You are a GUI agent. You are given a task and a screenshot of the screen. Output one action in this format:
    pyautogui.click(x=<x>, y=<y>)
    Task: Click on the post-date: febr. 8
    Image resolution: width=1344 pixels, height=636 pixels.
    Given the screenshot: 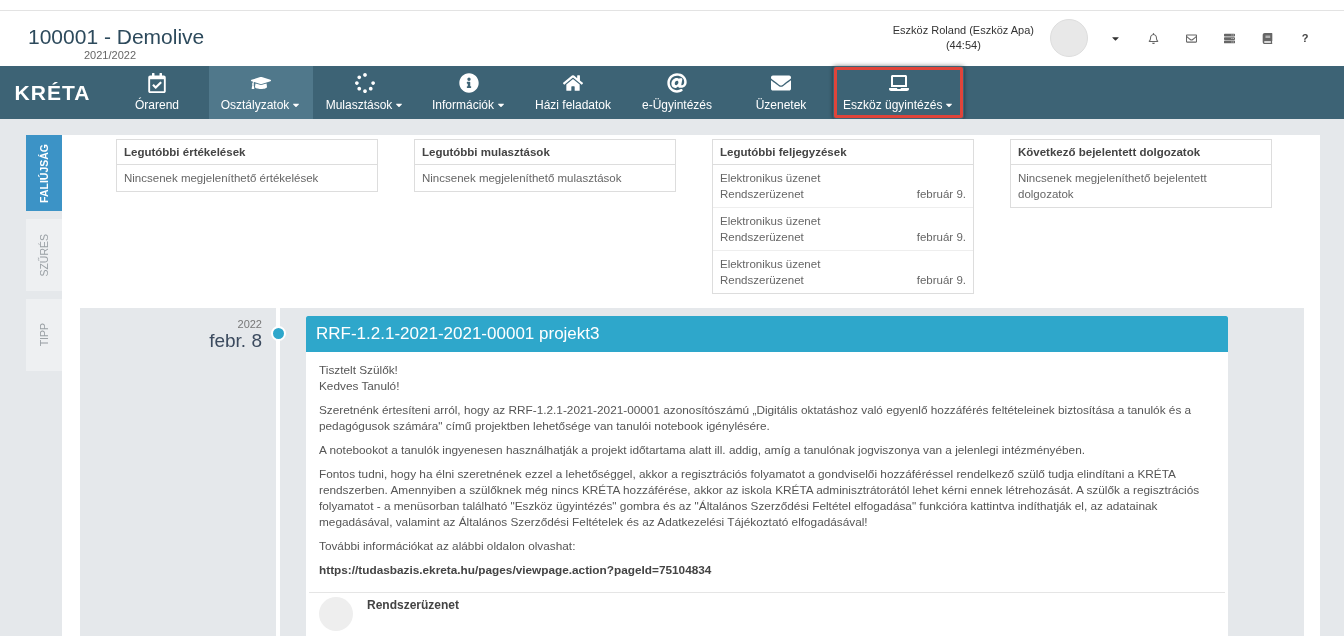 What is the action you would take?
    pyautogui.click(x=235, y=341)
    